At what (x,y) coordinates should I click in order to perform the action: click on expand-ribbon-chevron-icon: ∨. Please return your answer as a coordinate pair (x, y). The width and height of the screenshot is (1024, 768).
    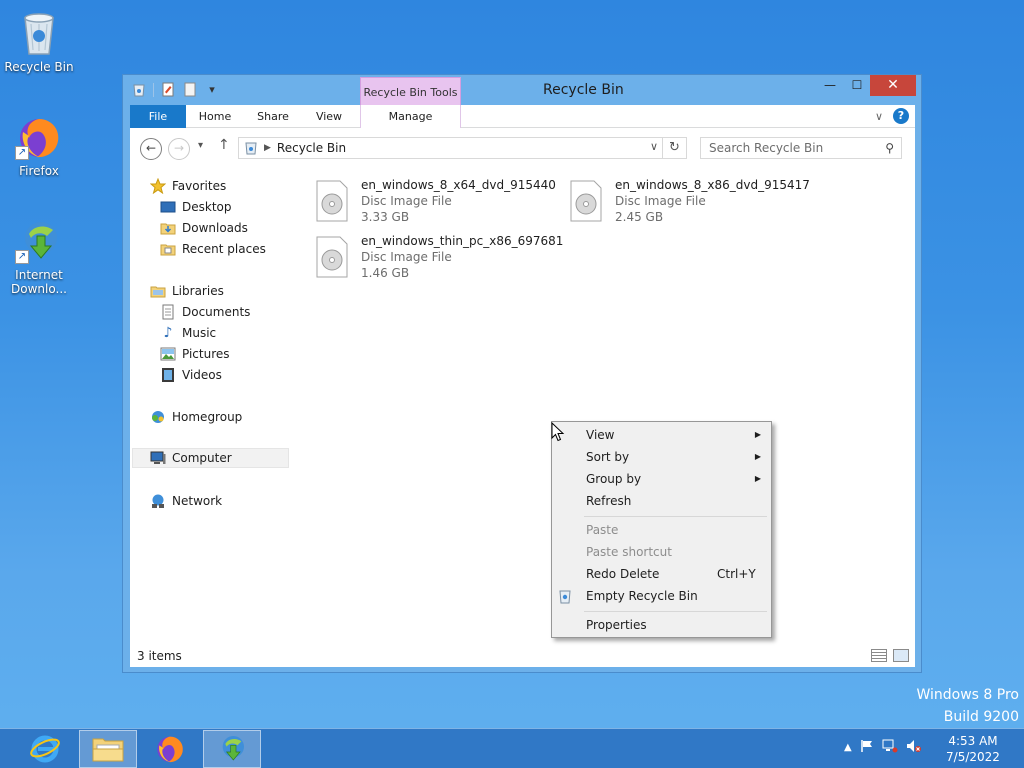
    Looking at the image, I should click on (879, 116).